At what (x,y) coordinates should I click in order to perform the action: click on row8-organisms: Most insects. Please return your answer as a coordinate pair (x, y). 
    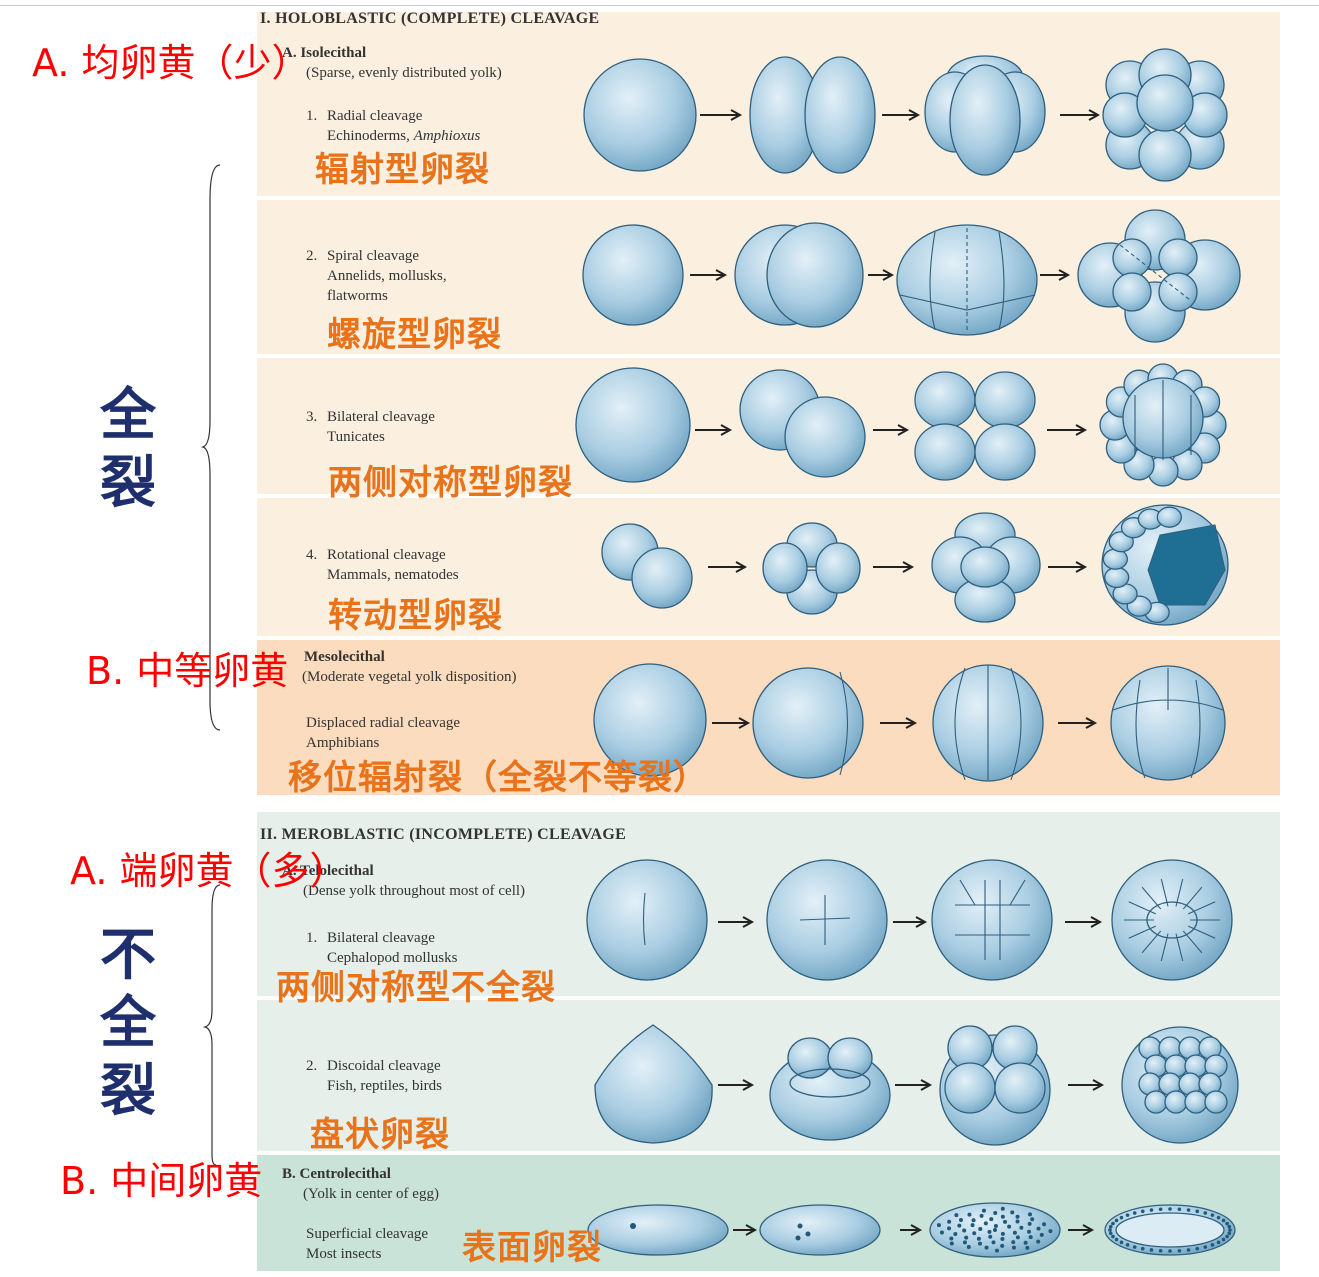
    Looking at the image, I should click on (344, 1254).